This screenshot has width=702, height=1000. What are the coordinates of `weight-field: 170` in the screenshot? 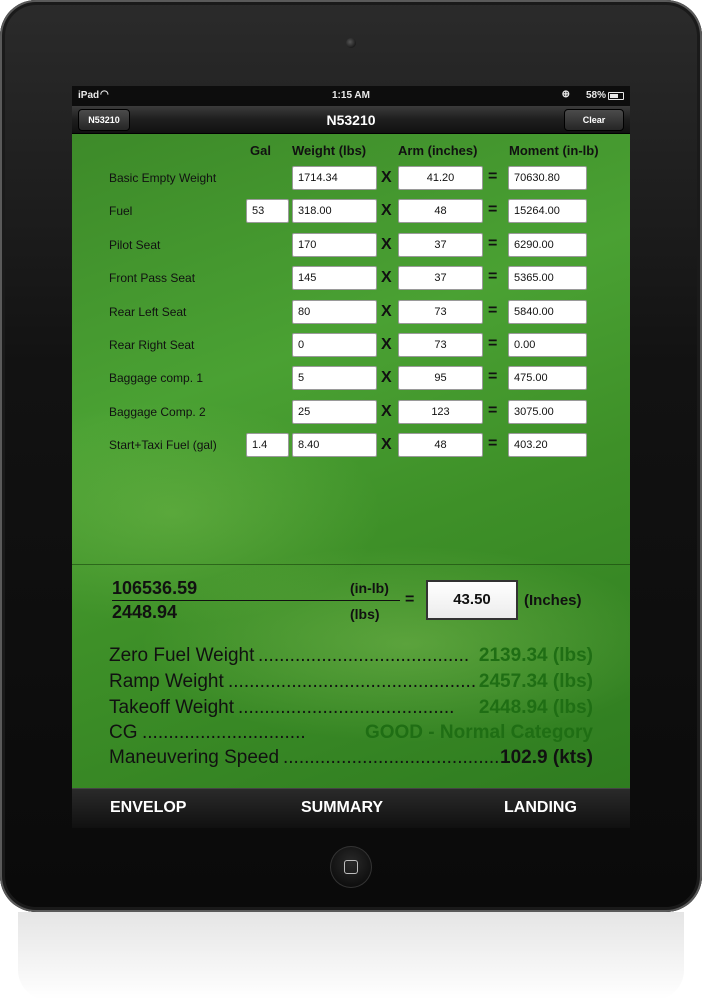 It's located at (334, 245).